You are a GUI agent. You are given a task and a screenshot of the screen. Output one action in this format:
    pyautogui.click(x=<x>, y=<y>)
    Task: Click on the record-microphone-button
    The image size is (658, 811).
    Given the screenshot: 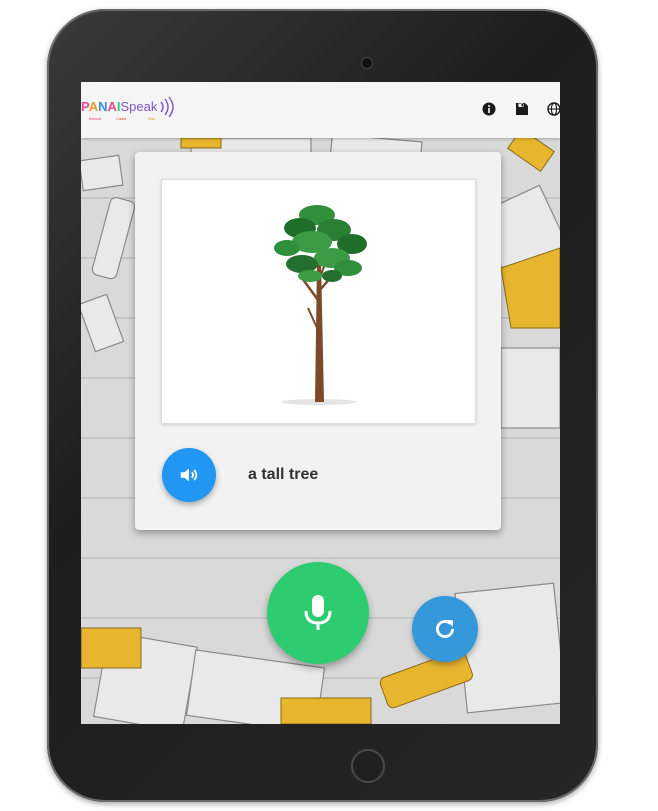 What is the action you would take?
    pyautogui.click(x=318, y=613)
    